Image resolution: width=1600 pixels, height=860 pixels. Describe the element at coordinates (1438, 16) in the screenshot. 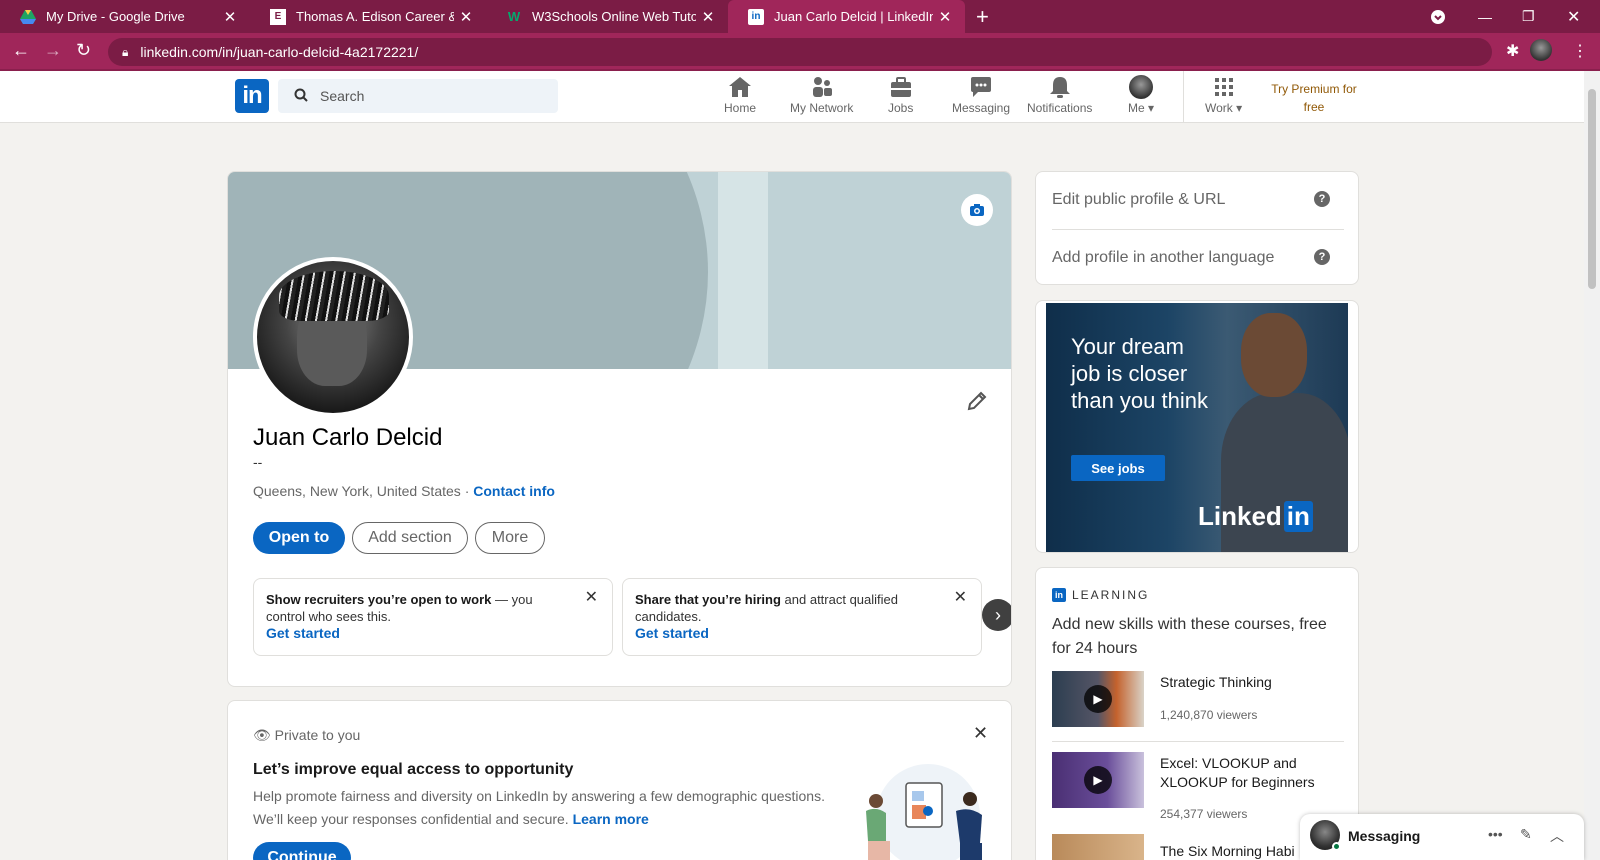

I see `tab-search-icon` at that location.